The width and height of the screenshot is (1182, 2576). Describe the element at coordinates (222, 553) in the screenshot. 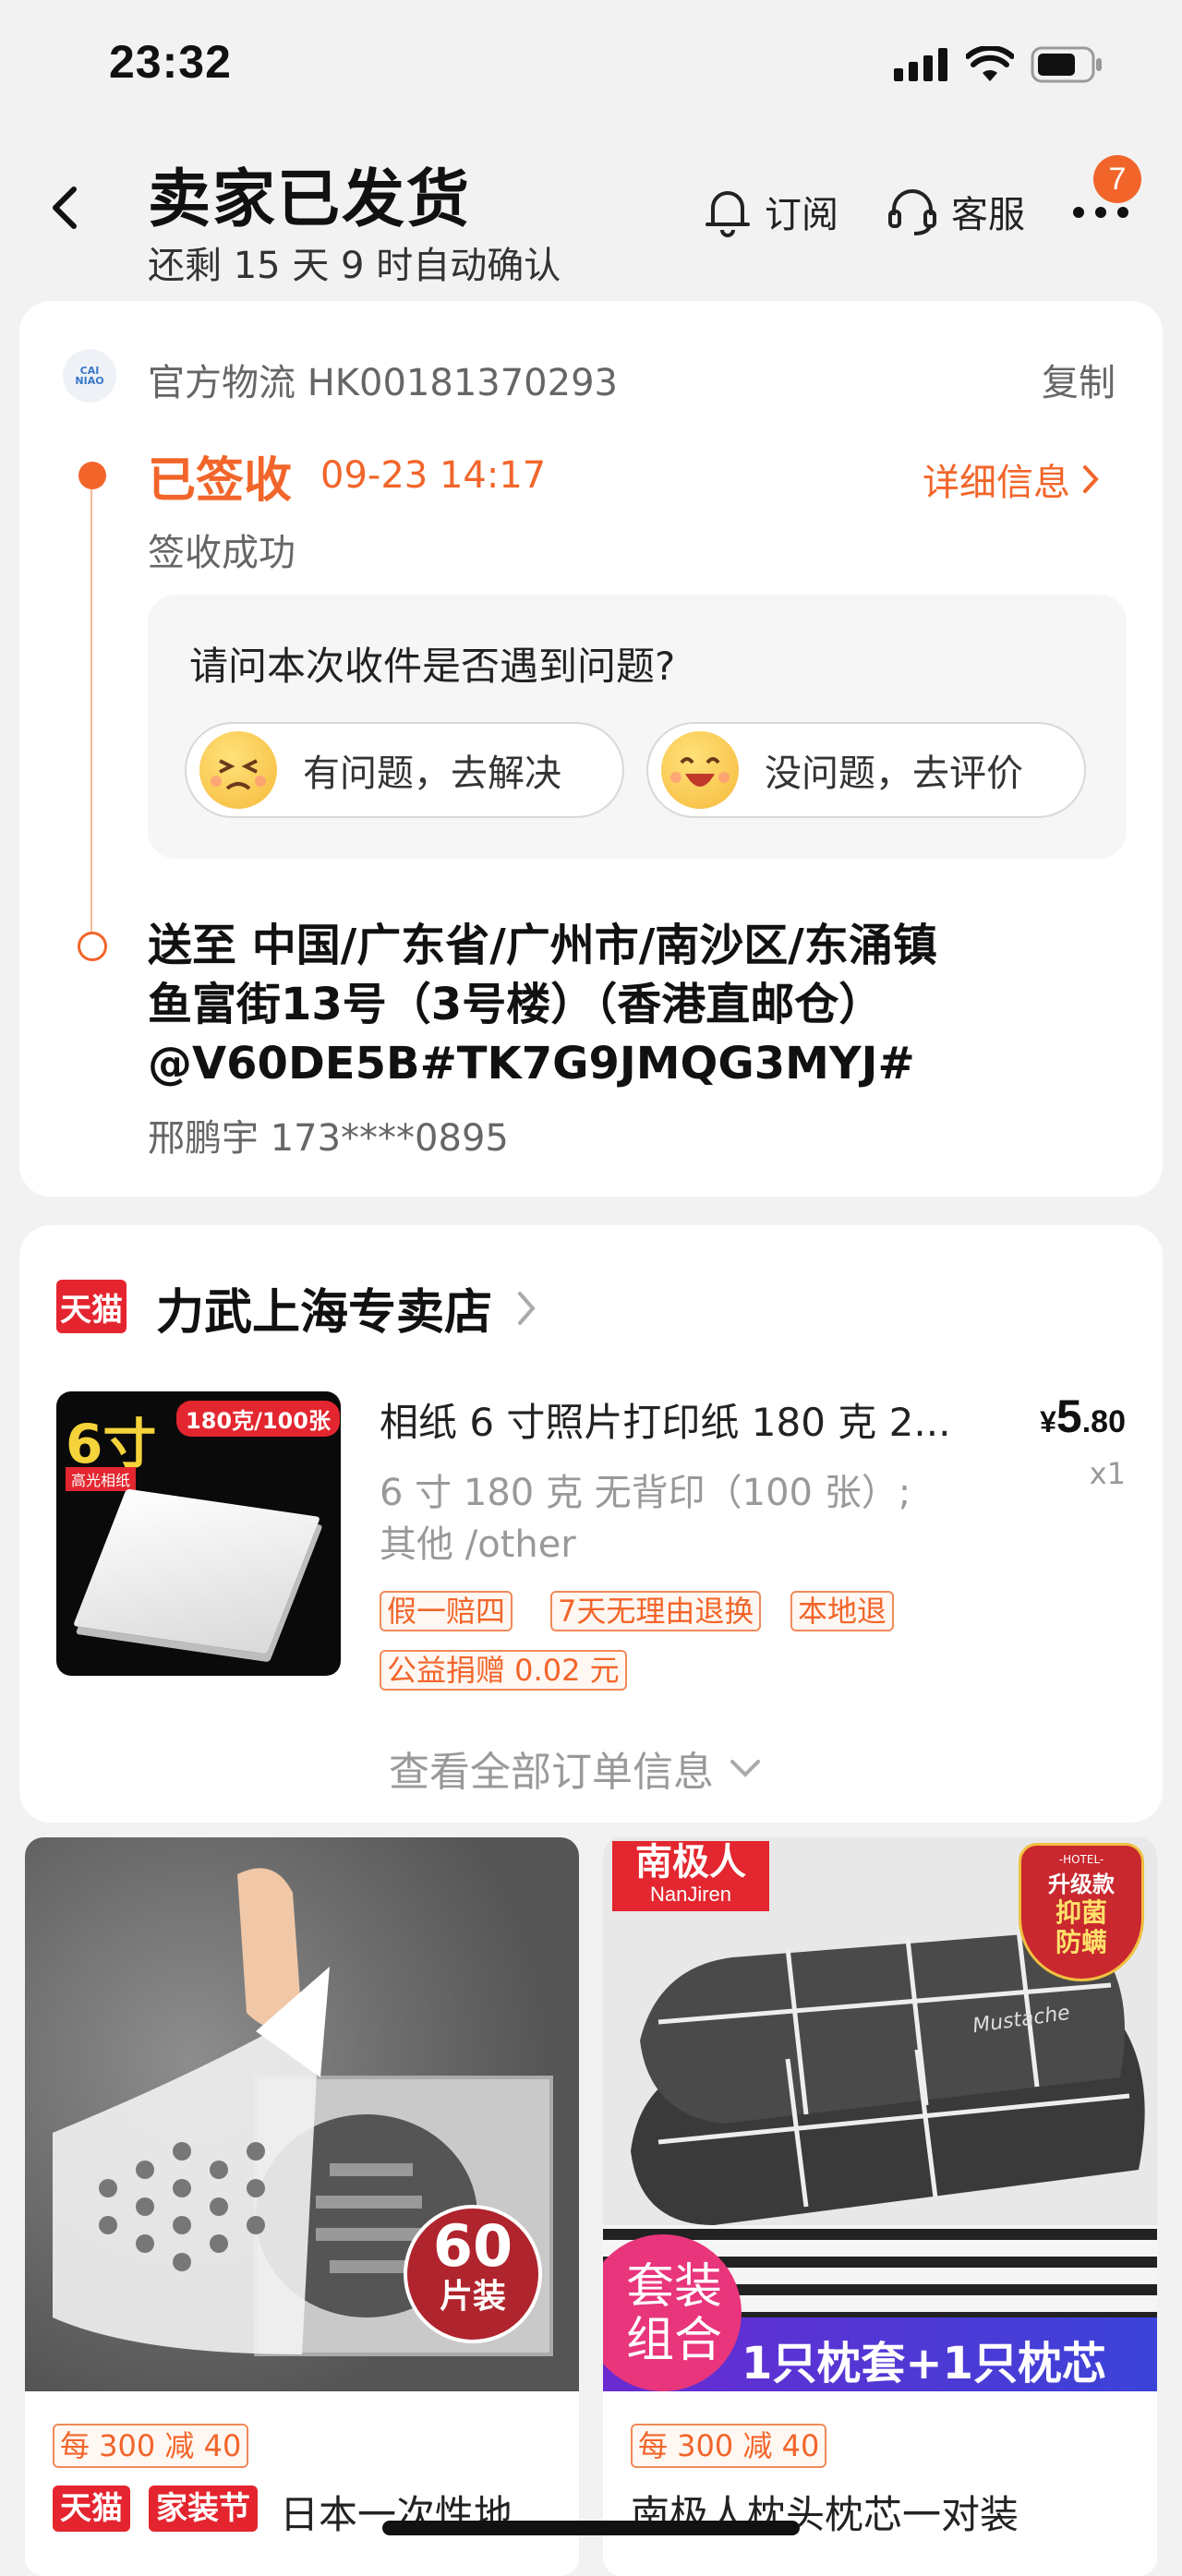

I see `delivery-substatus: 签收成功` at that location.